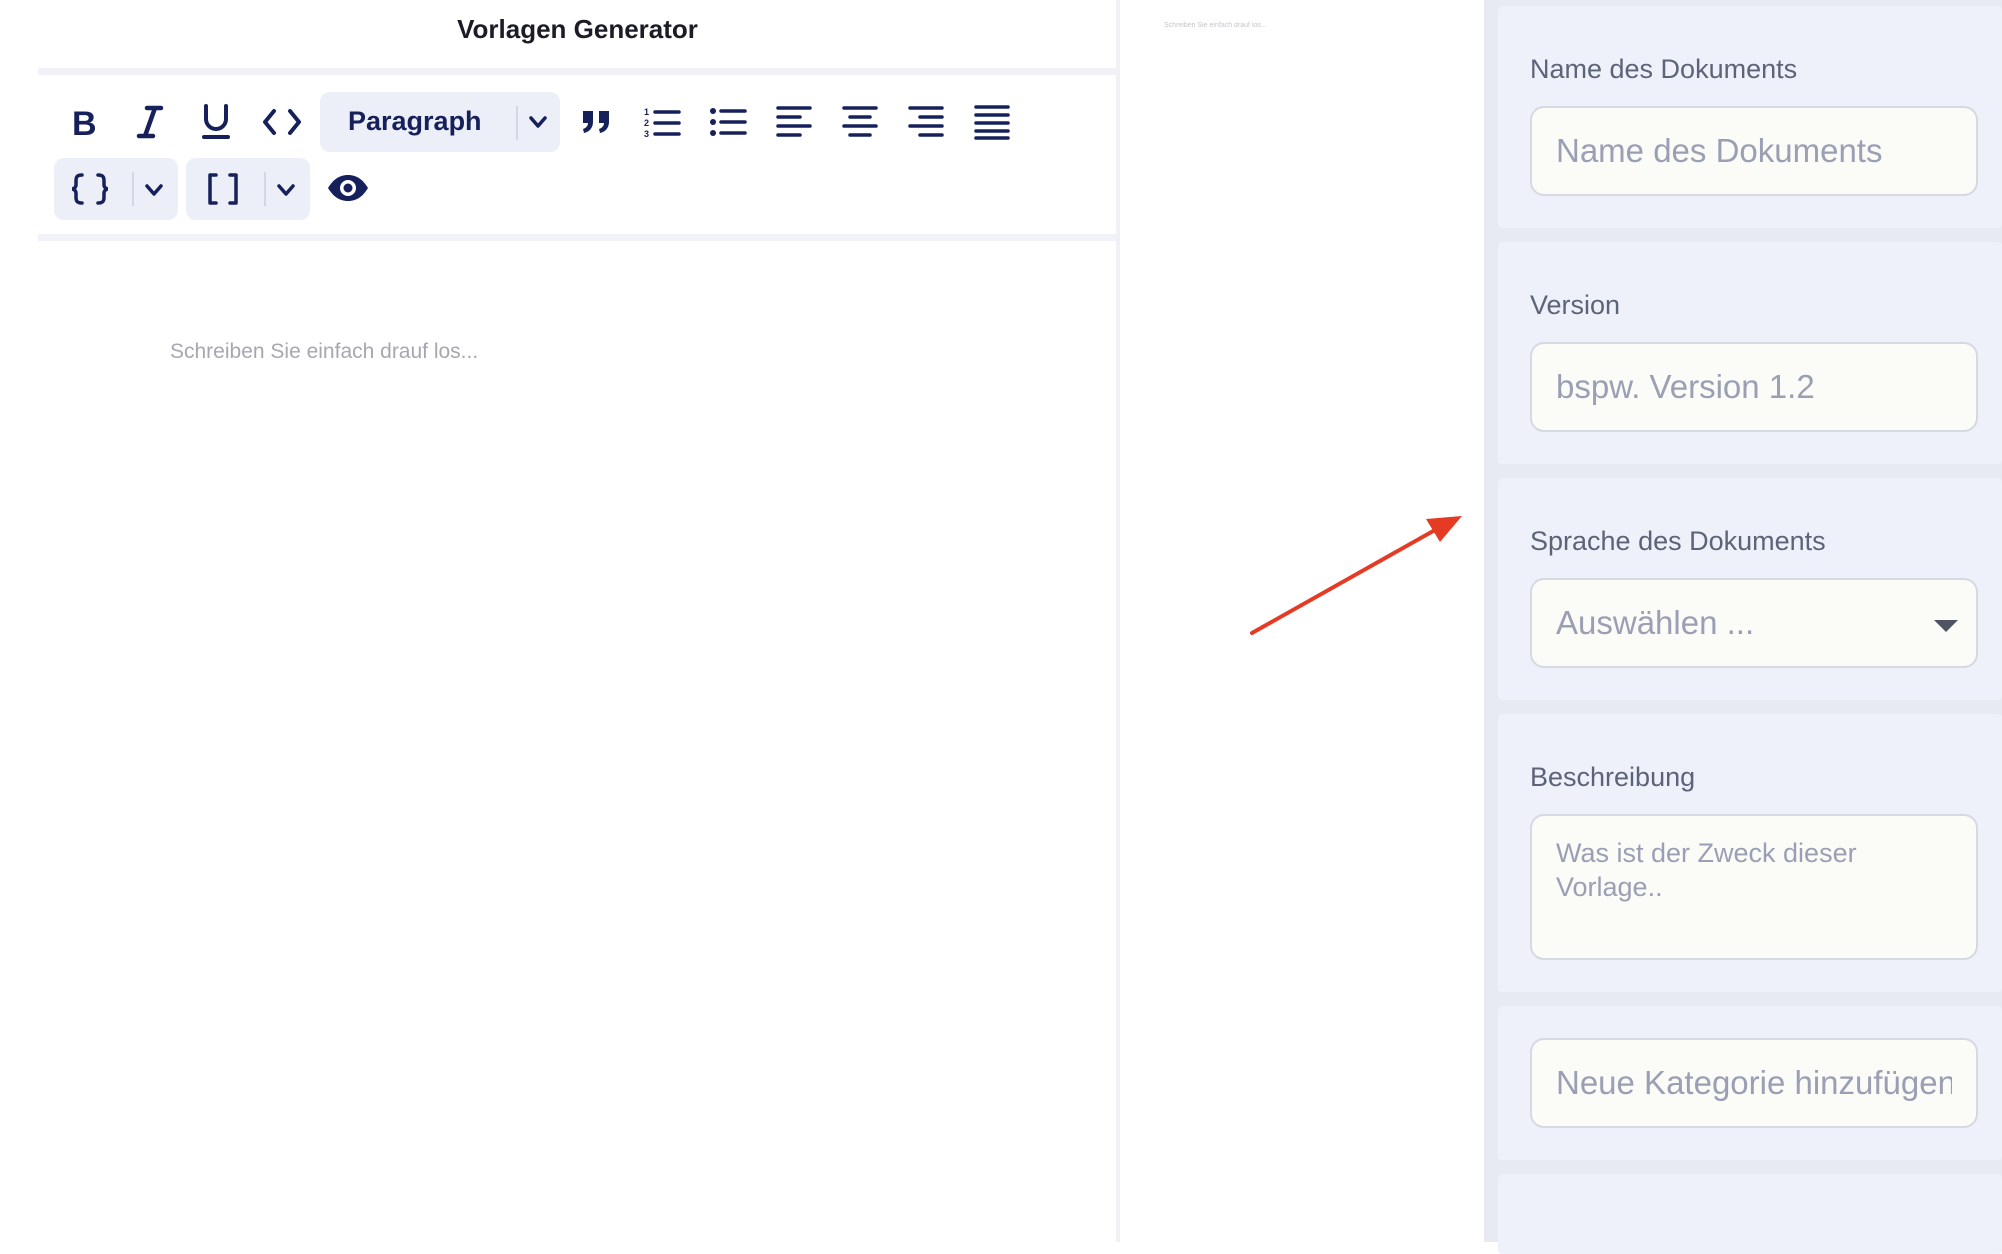 This screenshot has width=2002, height=1254. I want to click on bold-icon: B, so click(84, 122).